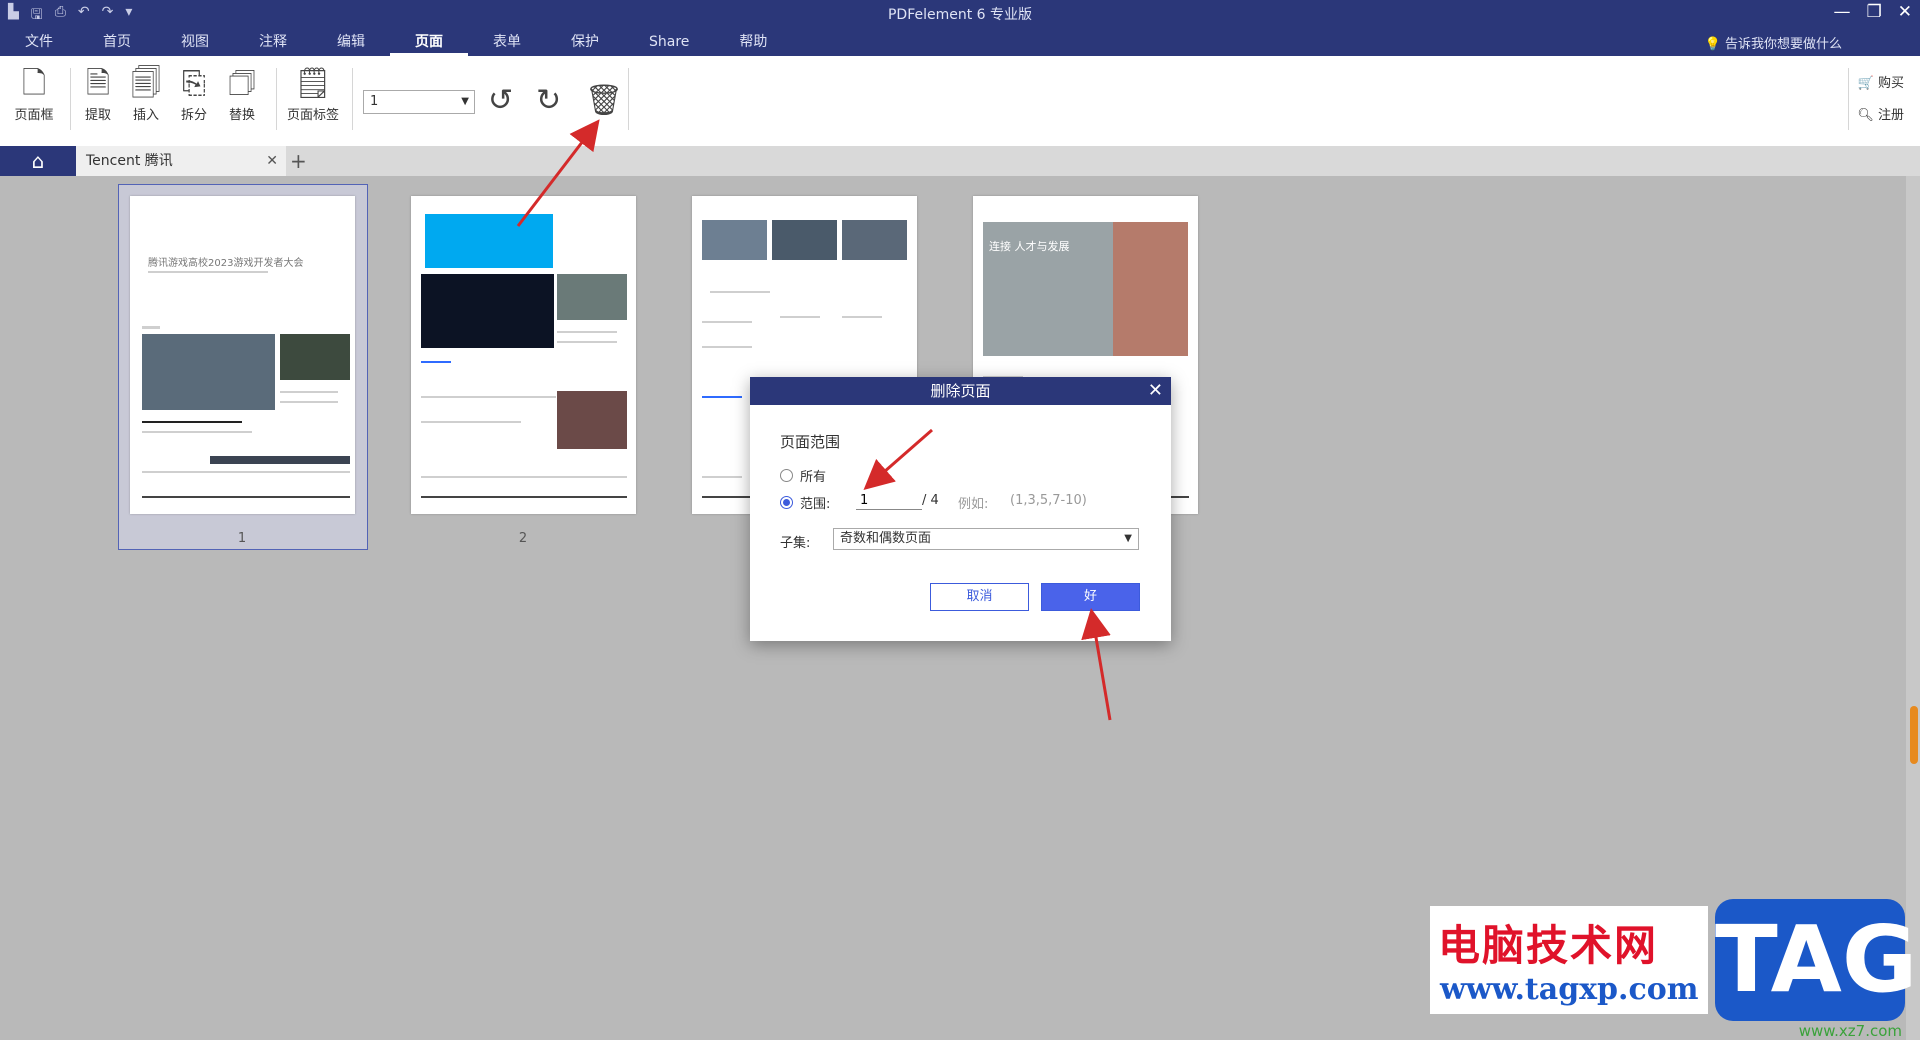 This screenshot has height=1040, width=1920. I want to click on page-2-preview, so click(523, 355).